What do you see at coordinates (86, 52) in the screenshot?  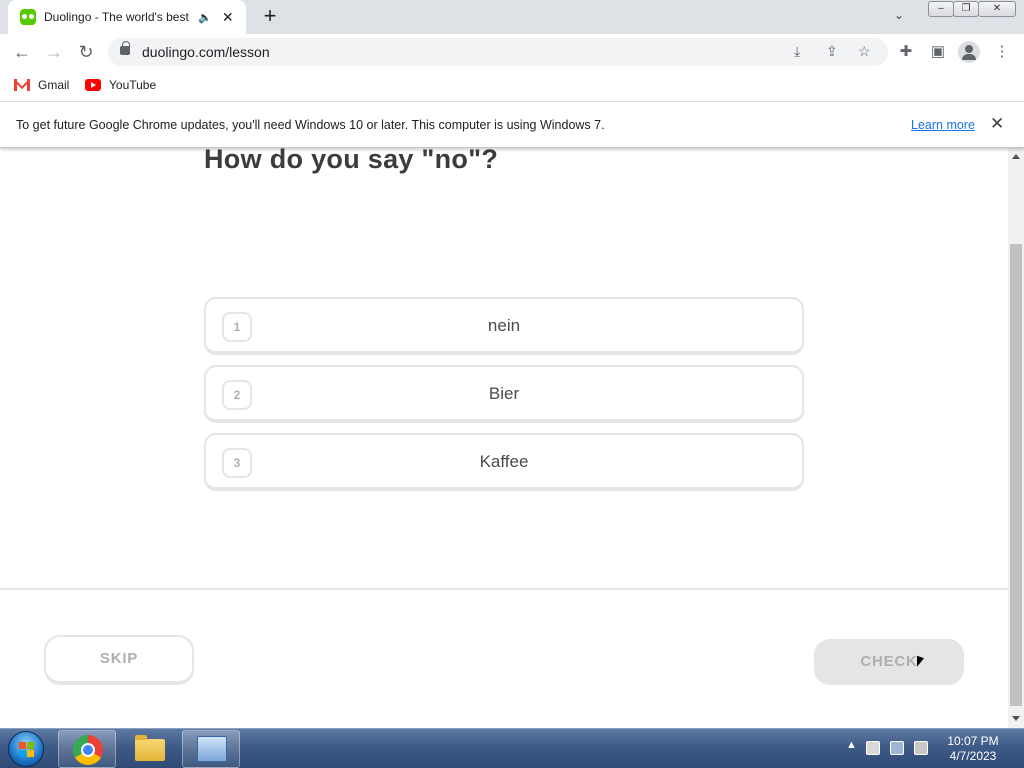 I see `reload-icon: ↻` at bounding box center [86, 52].